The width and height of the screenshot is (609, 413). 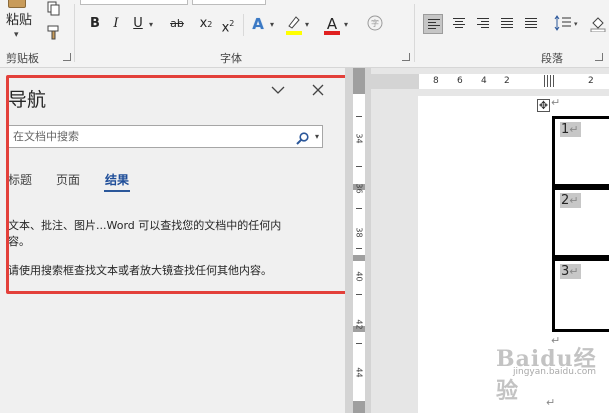 I want to click on font-size-combo, so click(x=229, y=2).